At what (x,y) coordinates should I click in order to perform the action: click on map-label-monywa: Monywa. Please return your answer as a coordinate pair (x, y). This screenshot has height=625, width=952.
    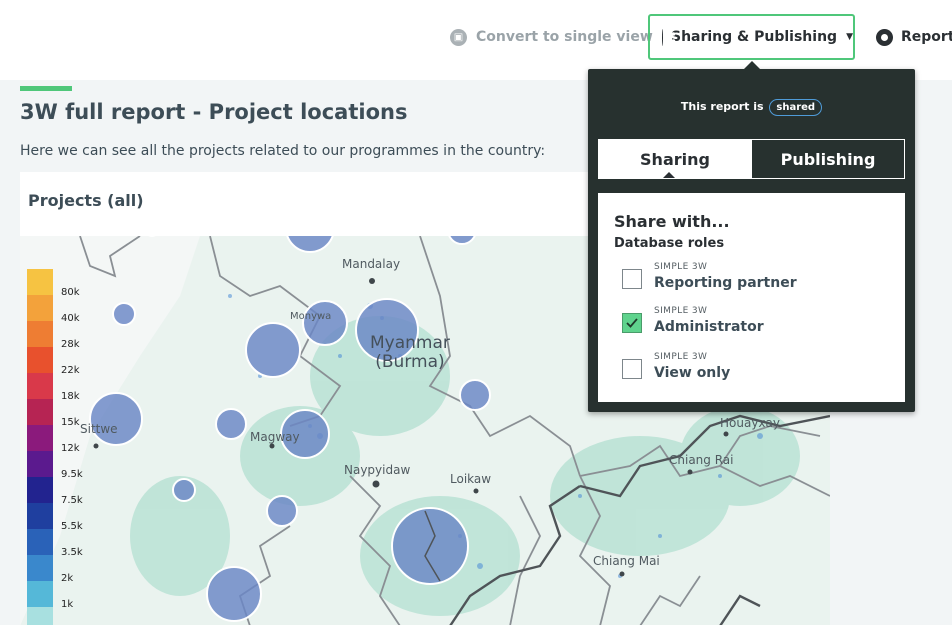
    Looking at the image, I should click on (311, 316).